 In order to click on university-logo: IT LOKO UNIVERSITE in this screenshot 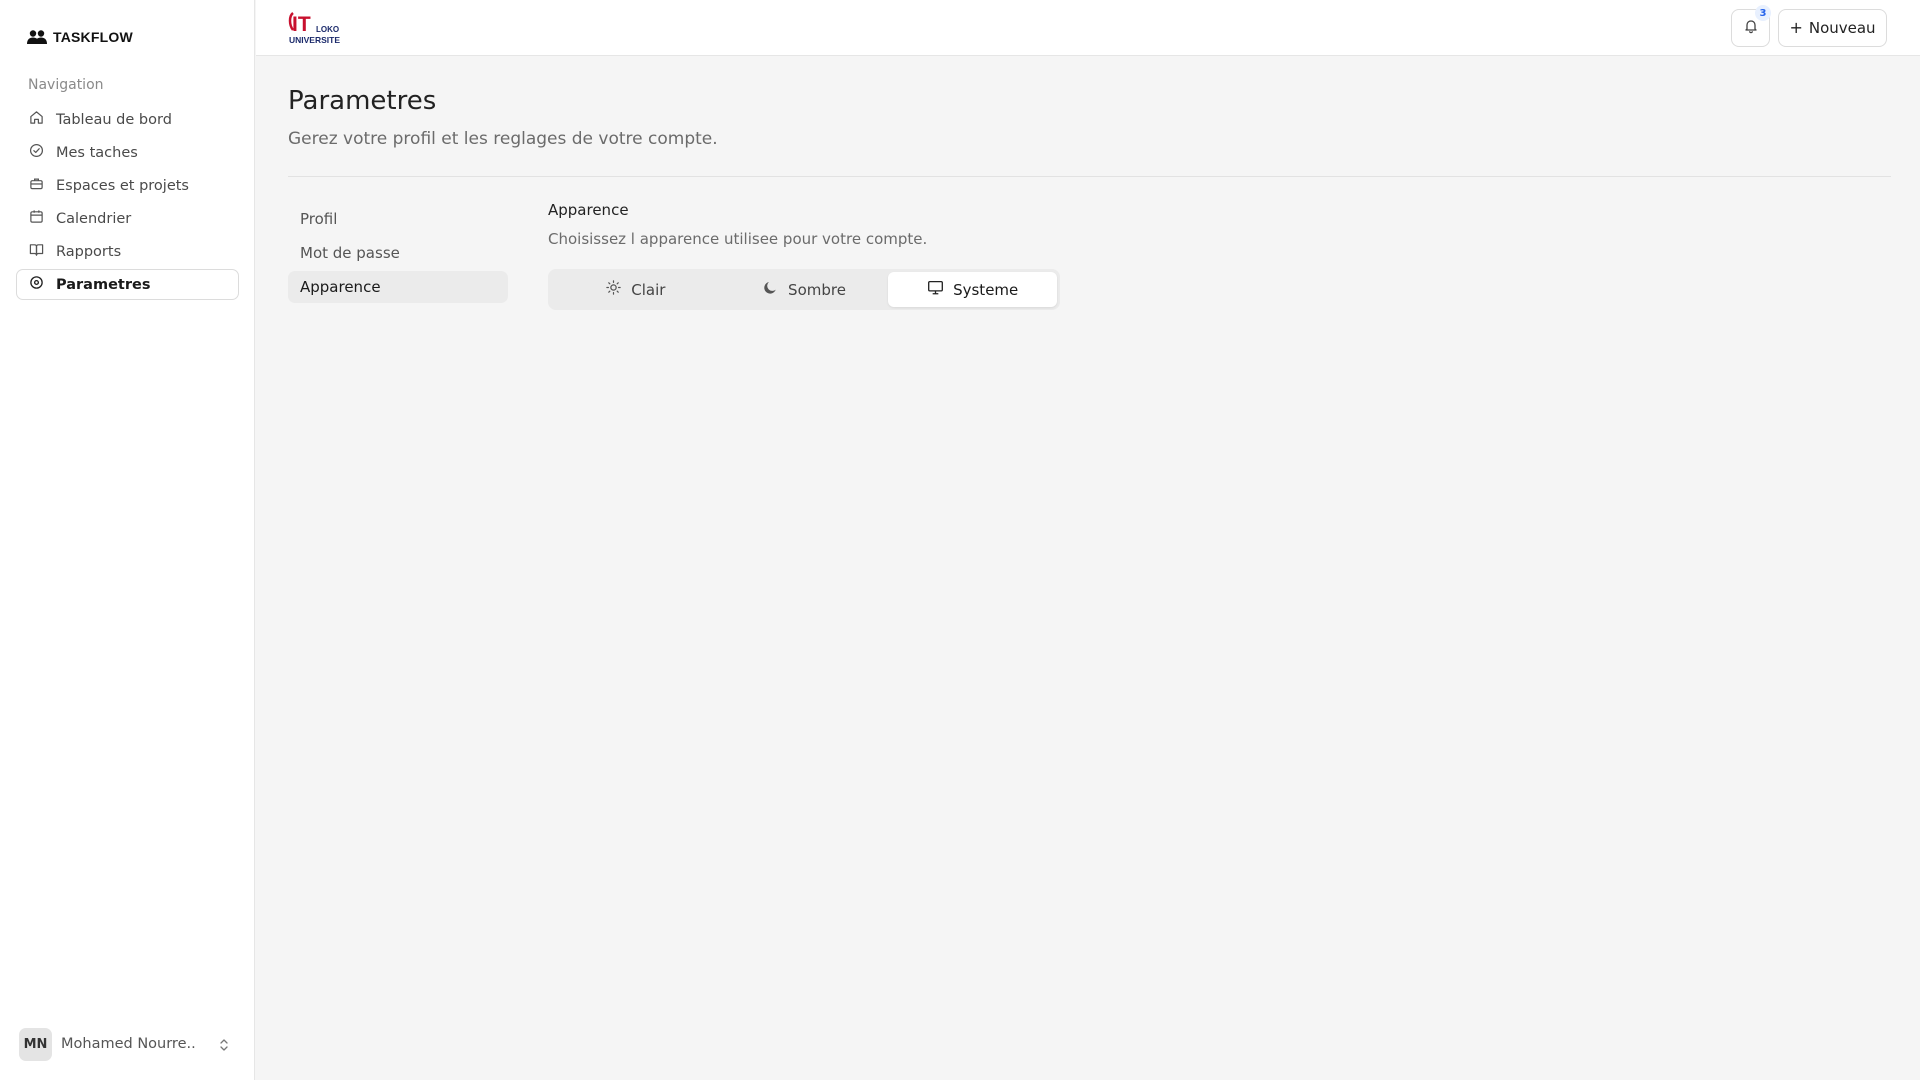, I will do `click(317, 28)`.